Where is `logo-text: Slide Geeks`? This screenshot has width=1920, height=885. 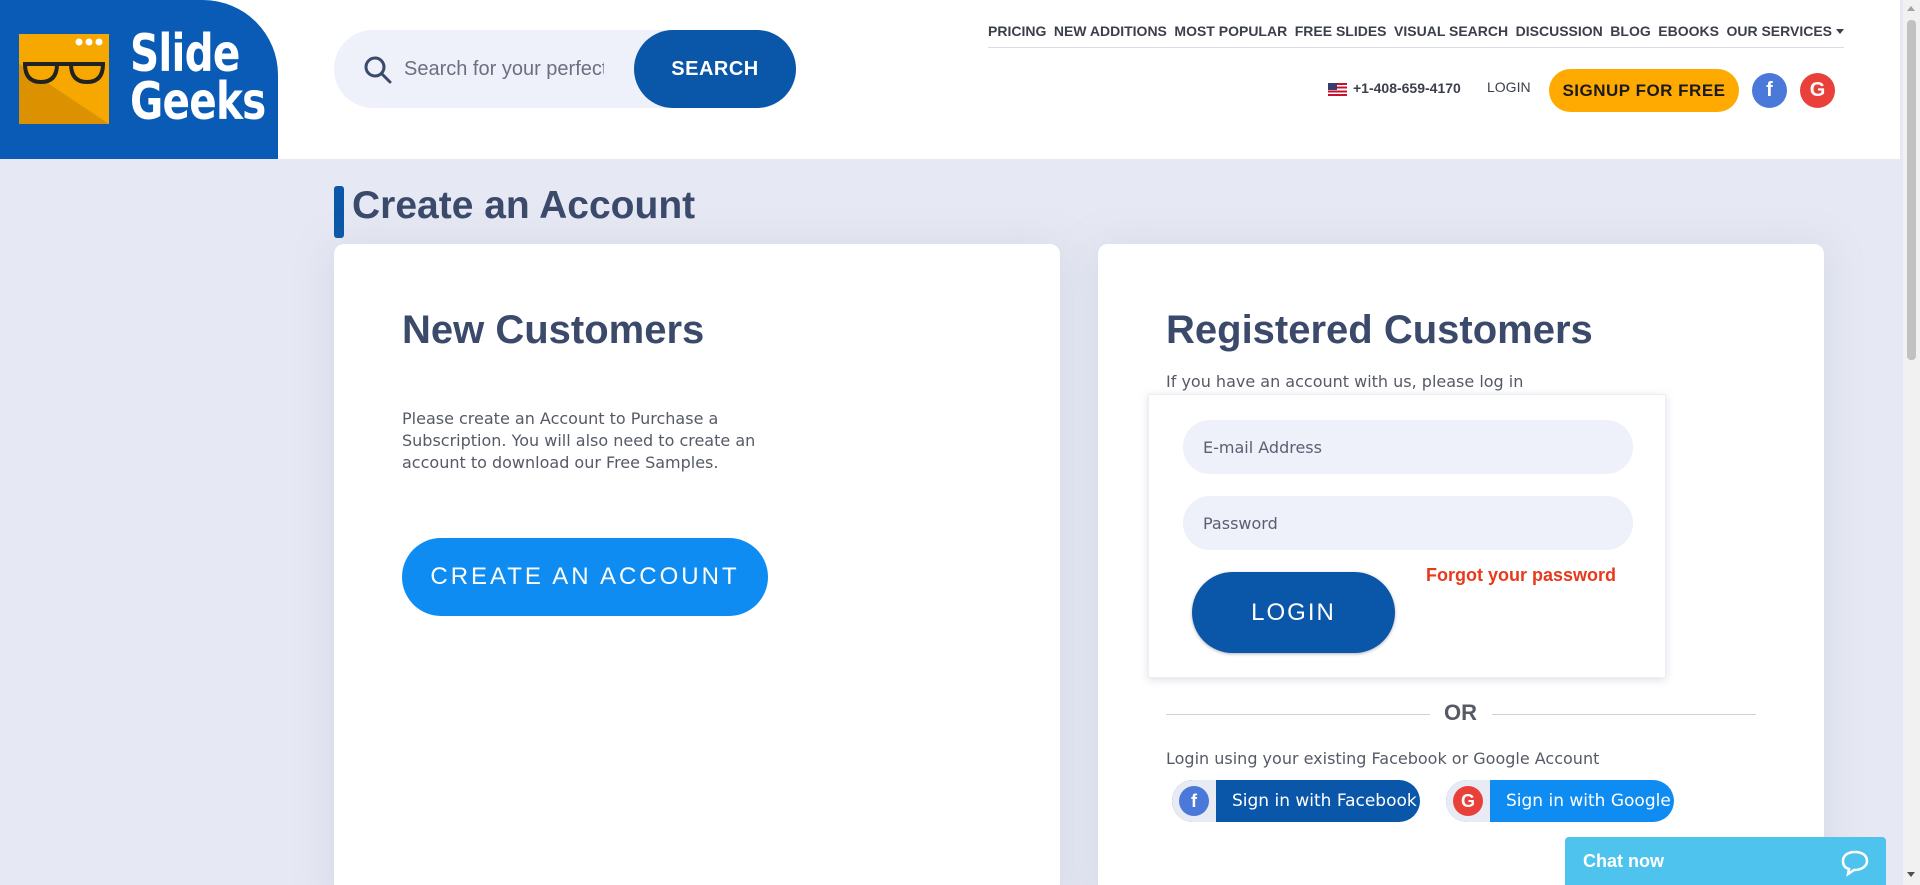 logo-text: Slide Geeks is located at coordinates (198, 78).